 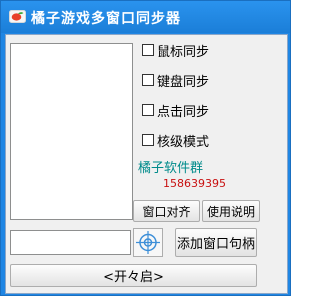 I want to click on handle-input, so click(x=70, y=242).